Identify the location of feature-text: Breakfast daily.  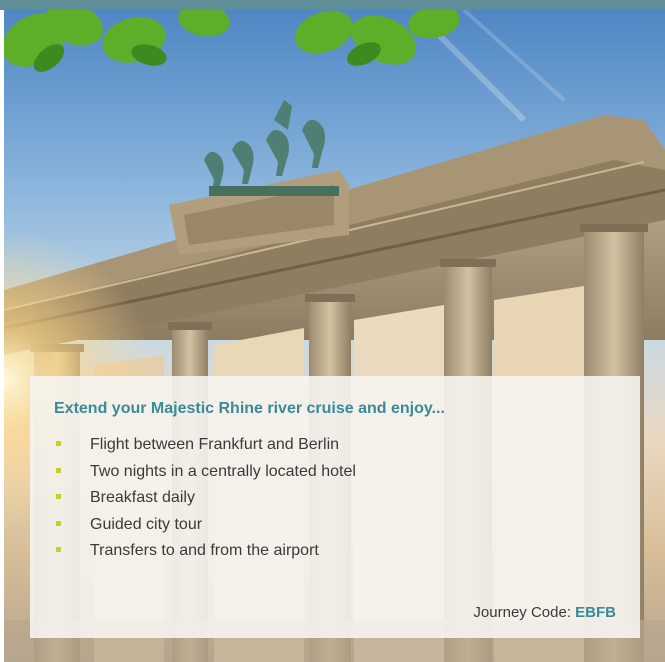
(142, 497).